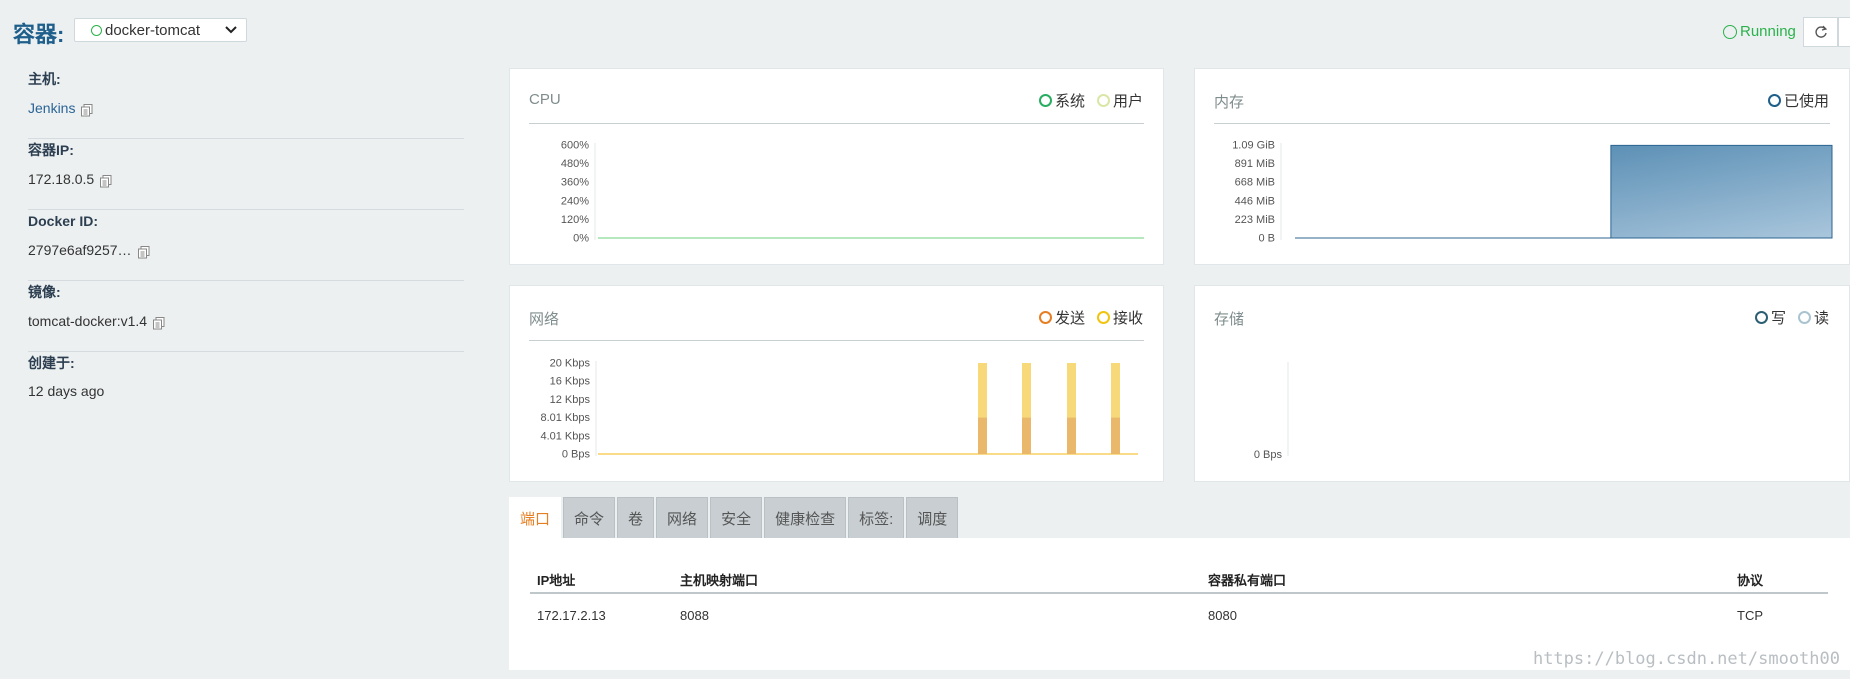 This screenshot has width=1850, height=679. I want to click on y-tick-label: 1.09 GiB, so click(1253, 146).